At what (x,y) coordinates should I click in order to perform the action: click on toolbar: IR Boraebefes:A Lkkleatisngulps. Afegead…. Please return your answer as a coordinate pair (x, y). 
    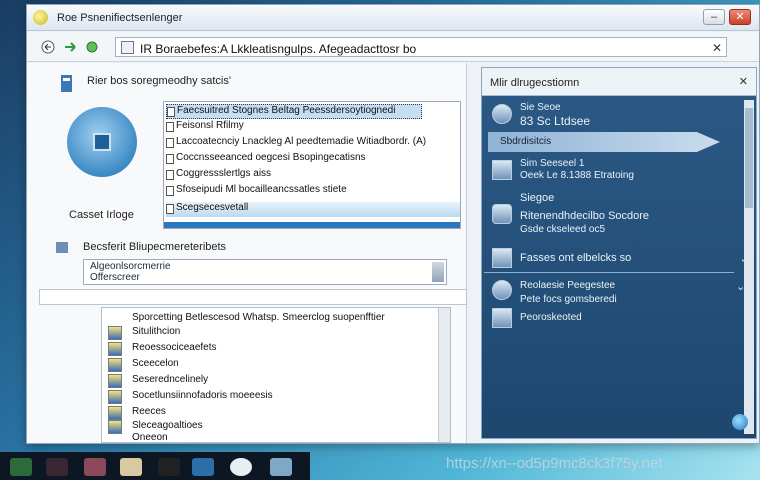
    Looking at the image, I should click on (393, 47).